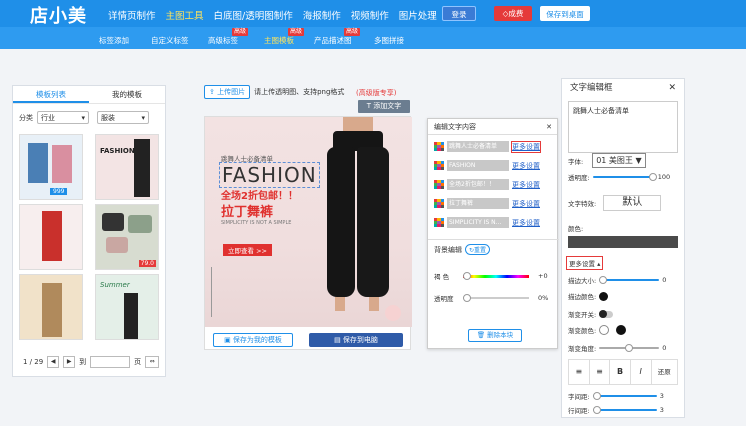  I want to click on add-text-button: T 添加文字, so click(384, 106).